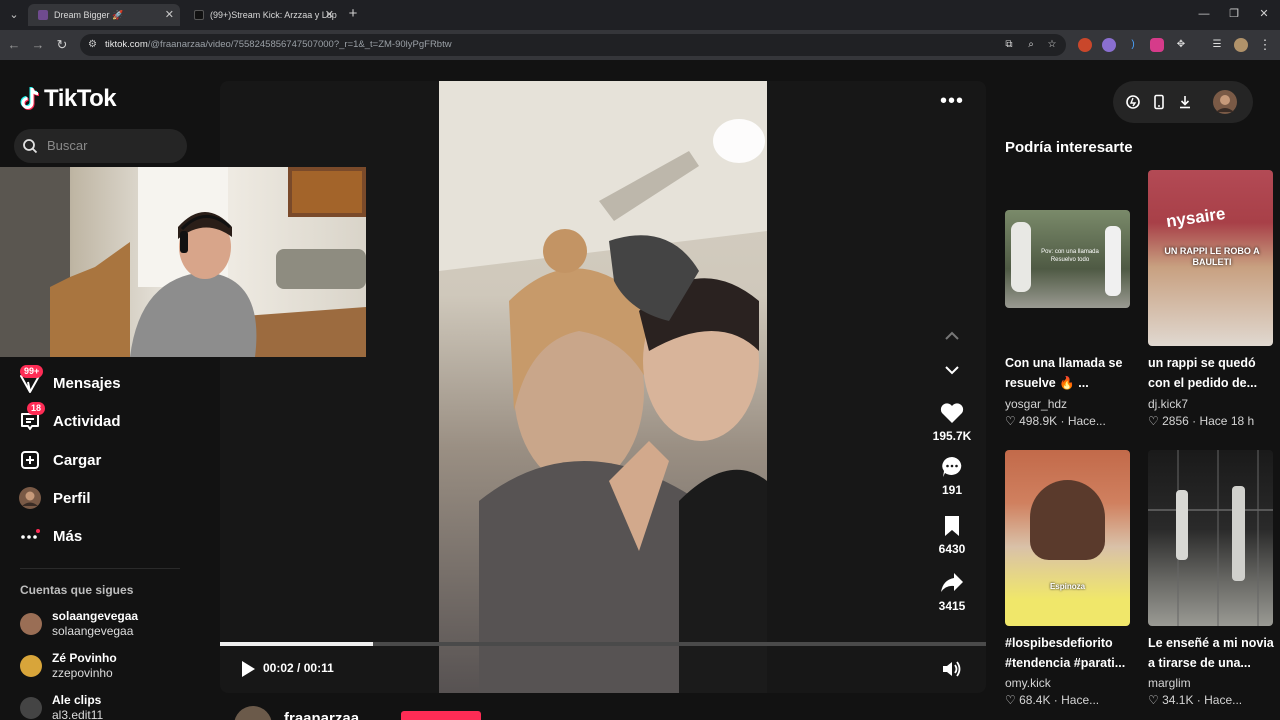 The height and width of the screenshot is (720, 1280). I want to click on thumbnail-caption: UN RAPPI LE ROBO A BAULETI, so click(1212, 256).